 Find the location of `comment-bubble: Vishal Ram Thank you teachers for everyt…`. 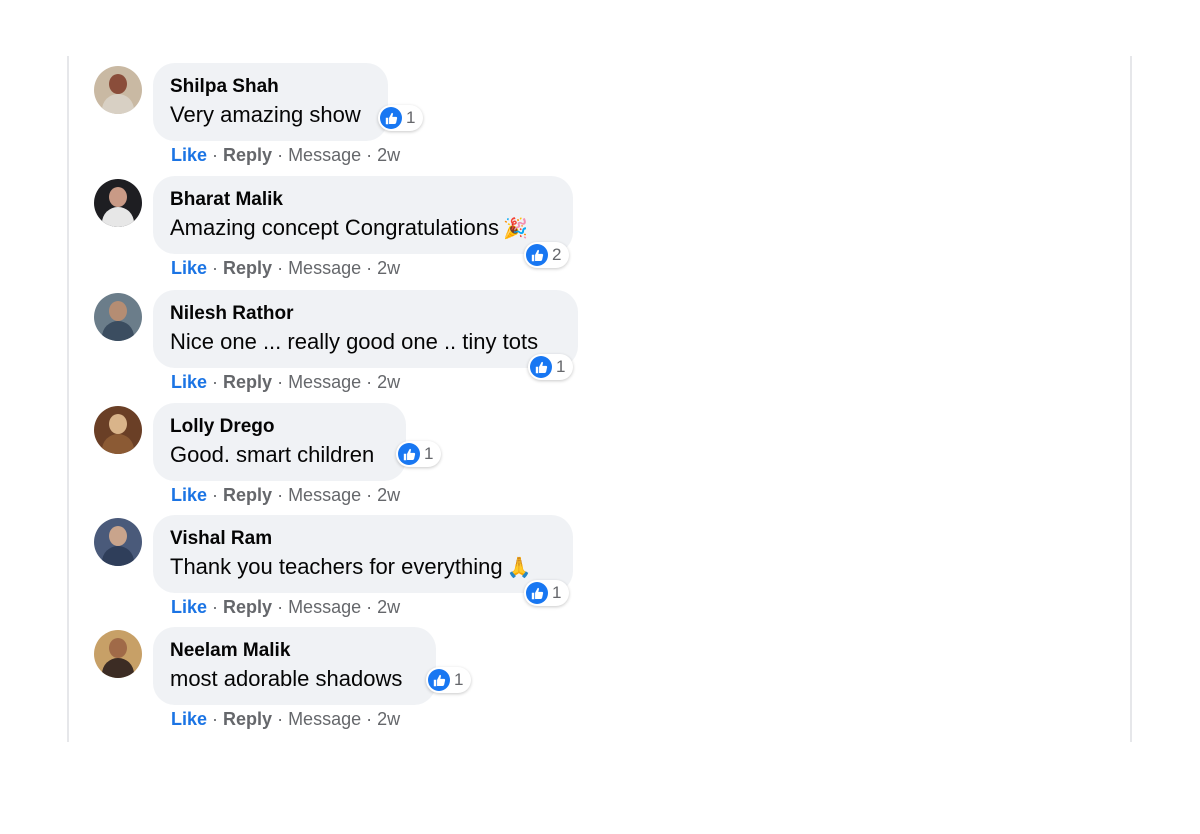

comment-bubble: Vishal Ram Thank you teachers for everyt… is located at coordinates (363, 554).